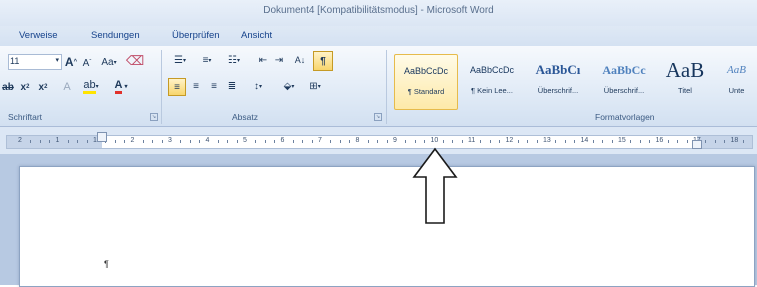  What do you see at coordinates (379, 142) in the screenshot?
I see `horizontal-ruler: 21123456789101112131415161718` at bounding box center [379, 142].